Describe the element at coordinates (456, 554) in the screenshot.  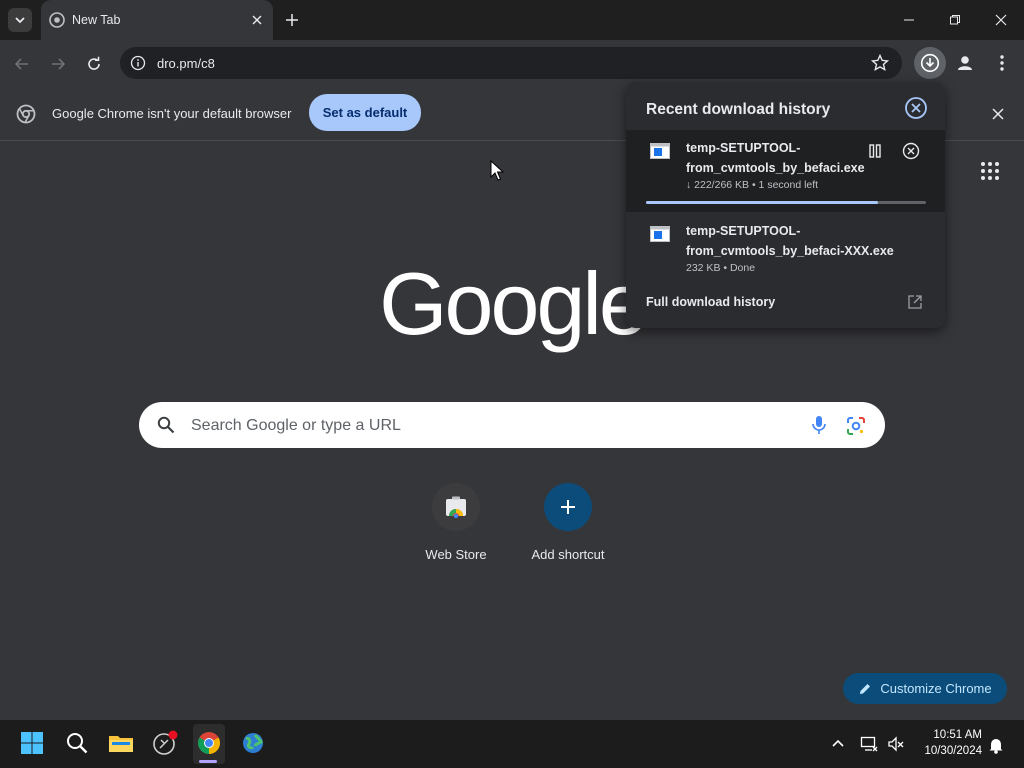
I see `shortcut-label-web-store: Web Store` at that location.